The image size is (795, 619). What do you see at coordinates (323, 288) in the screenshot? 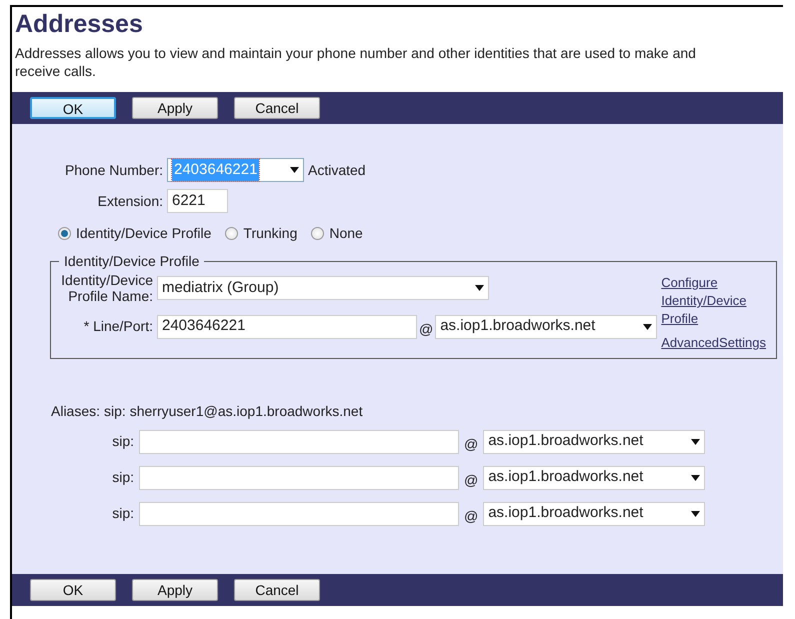
I see `profile-name-dropdown: mediatrix (Group)` at bounding box center [323, 288].